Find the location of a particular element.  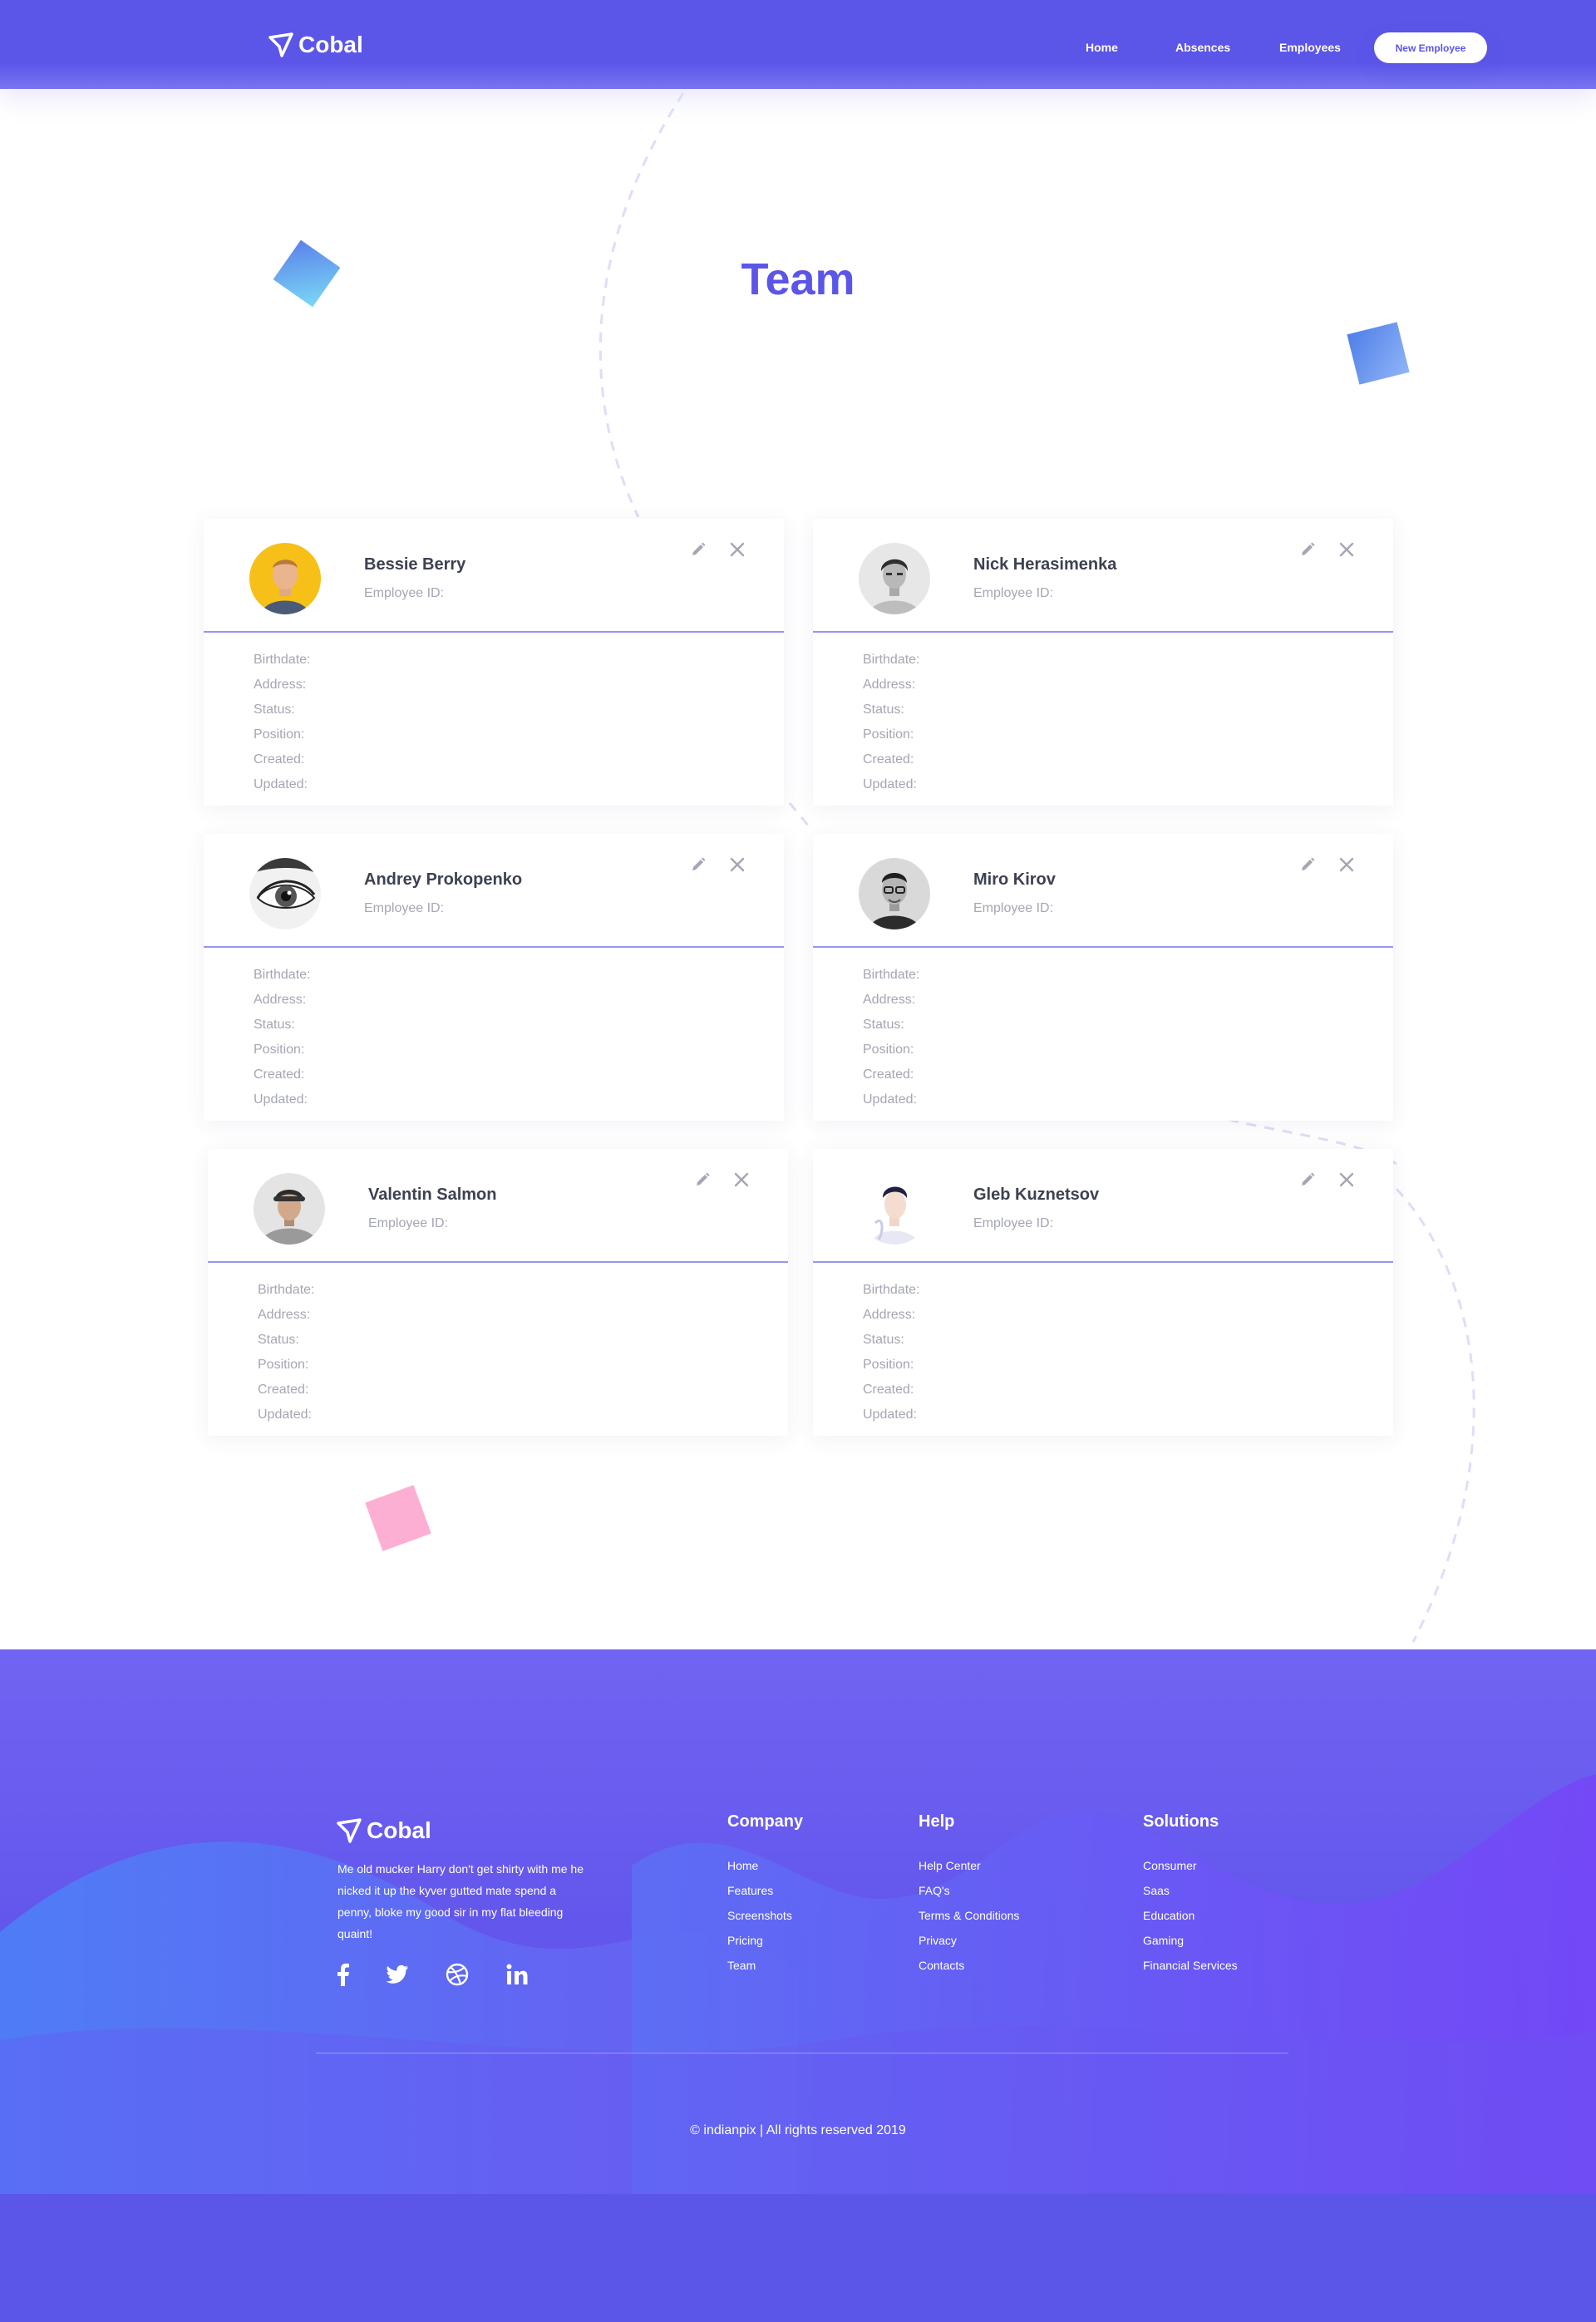

footer-link-pricing: Pricing is located at coordinates (765, 1940).